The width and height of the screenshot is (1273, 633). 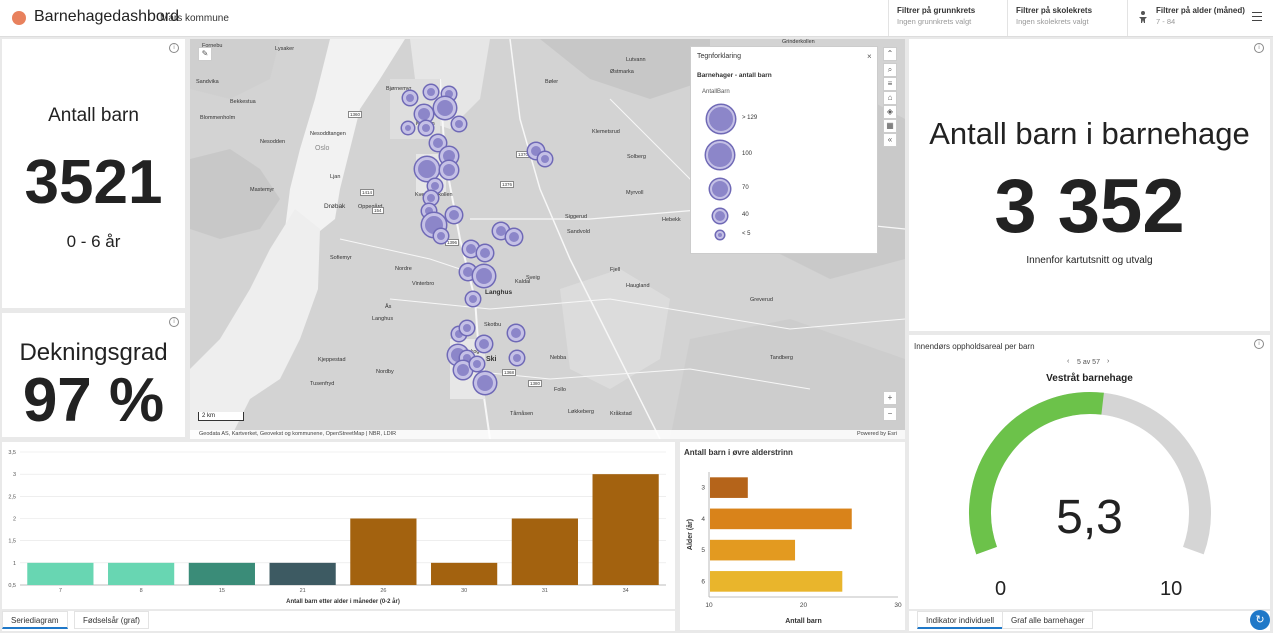 I want to click on child-icon, so click(x=1143, y=17).